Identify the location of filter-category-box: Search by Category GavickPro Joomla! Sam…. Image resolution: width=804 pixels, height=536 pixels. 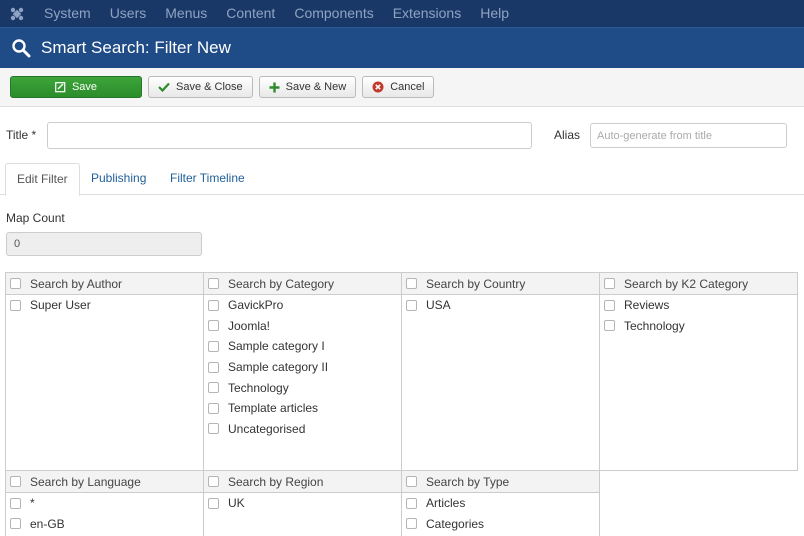
(302, 371).